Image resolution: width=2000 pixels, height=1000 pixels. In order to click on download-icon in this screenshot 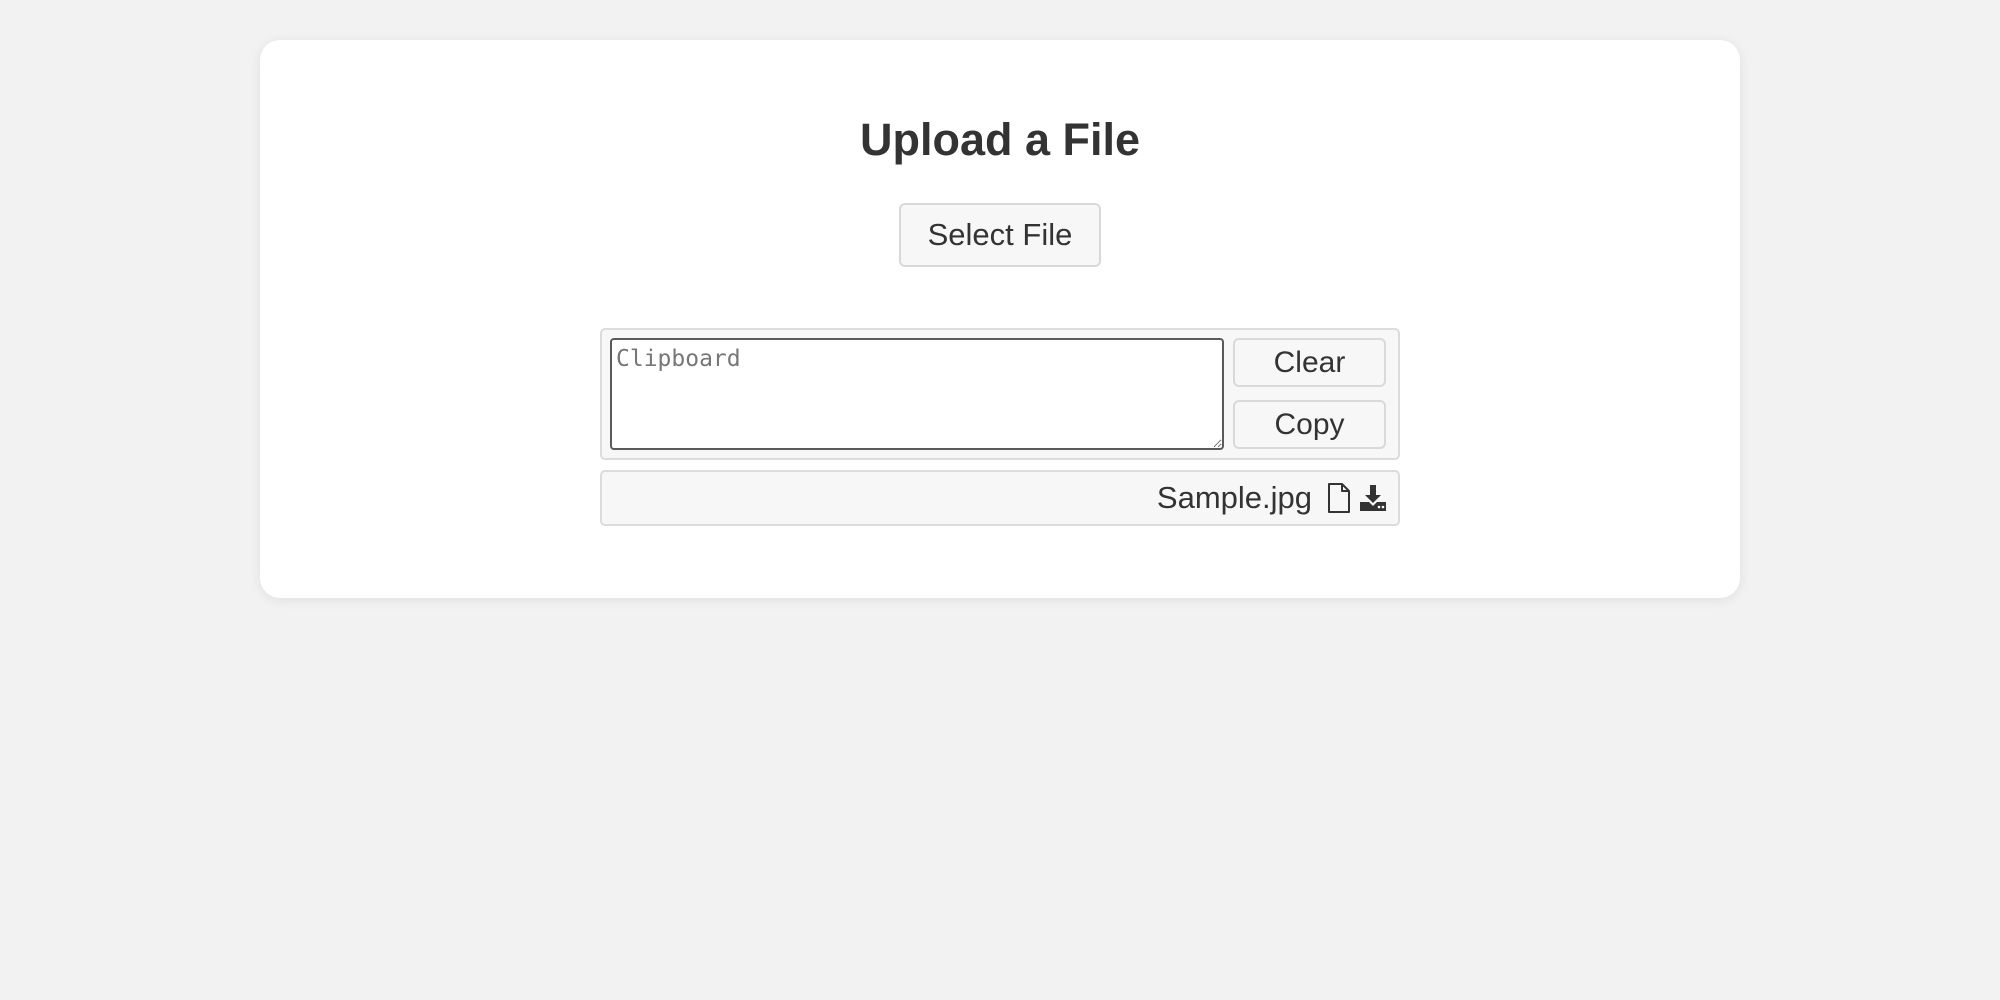, I will do `click(1373, 498)`.